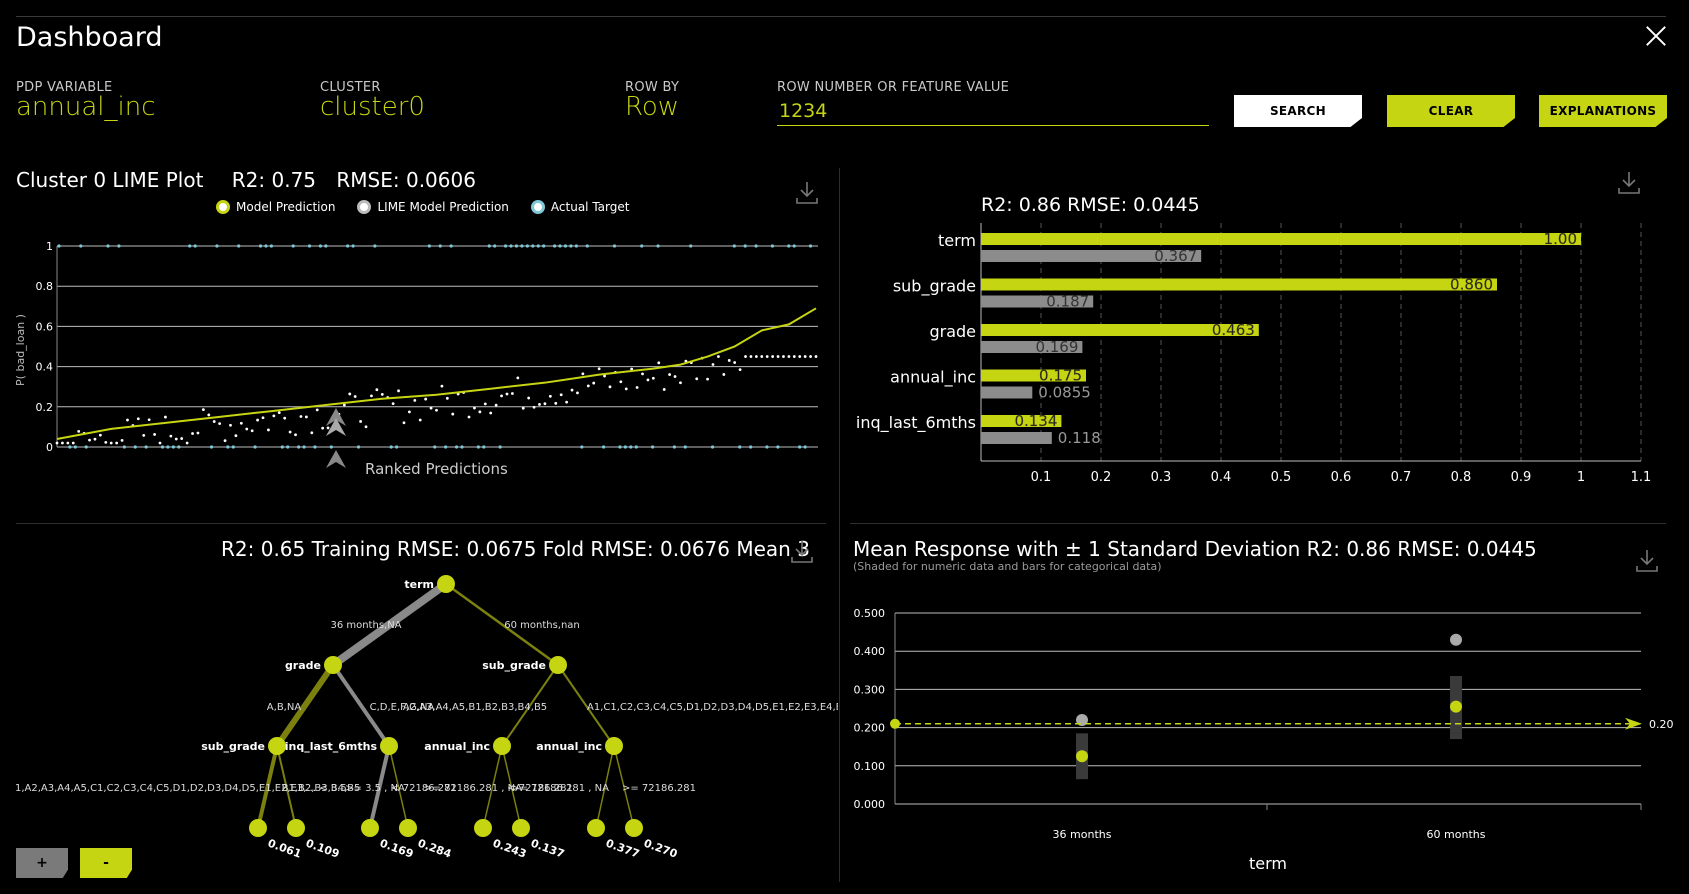 The image size is (1689, 894). What do you see at coordinates (106, 863) in the screenshot?
I see `zoom-out-button: -` at bounding box center [106, 863].